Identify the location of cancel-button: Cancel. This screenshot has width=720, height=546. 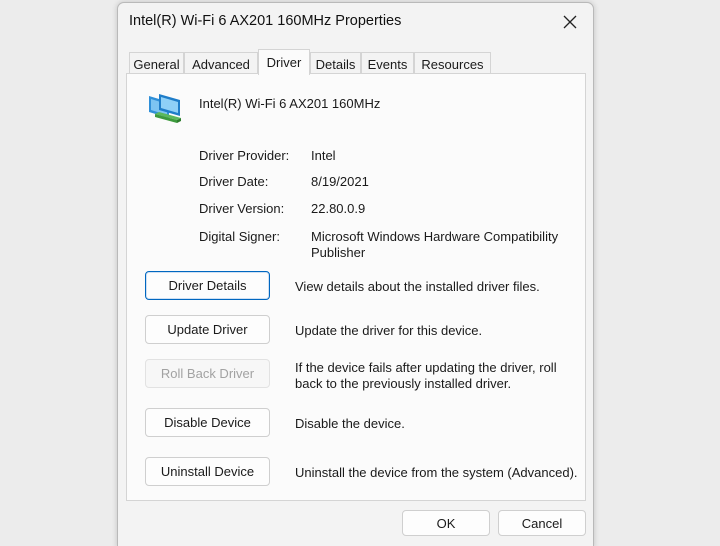
(542, 523).